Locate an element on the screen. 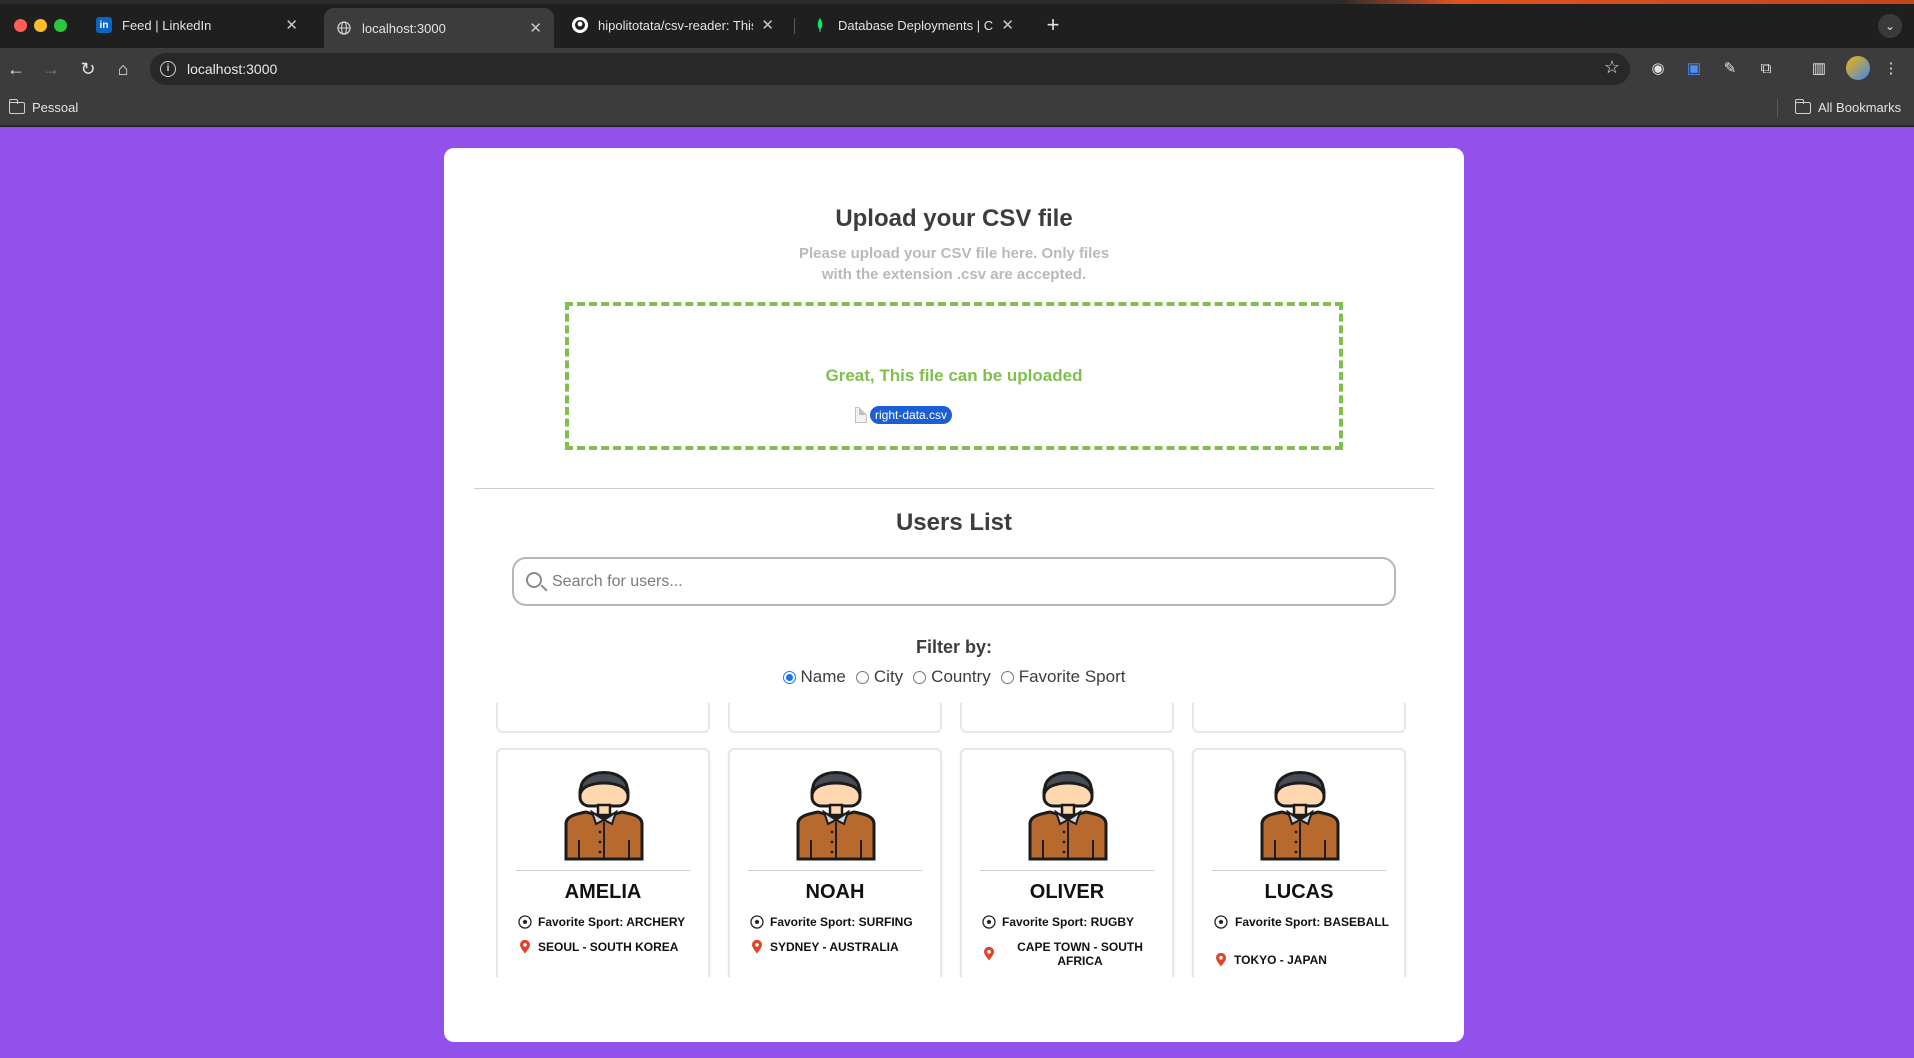 This screenshot has height=1058, width=1914. home-button: ⌂ is located at coordinates (123, 69).